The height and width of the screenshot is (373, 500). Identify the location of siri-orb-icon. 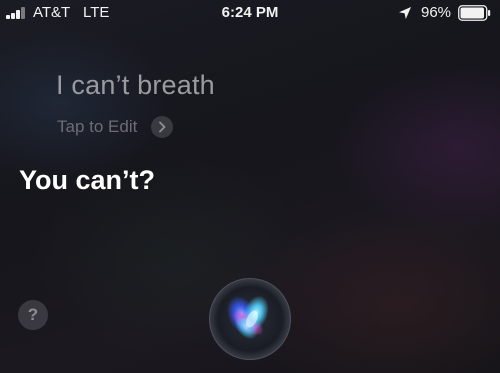
(250, 319).